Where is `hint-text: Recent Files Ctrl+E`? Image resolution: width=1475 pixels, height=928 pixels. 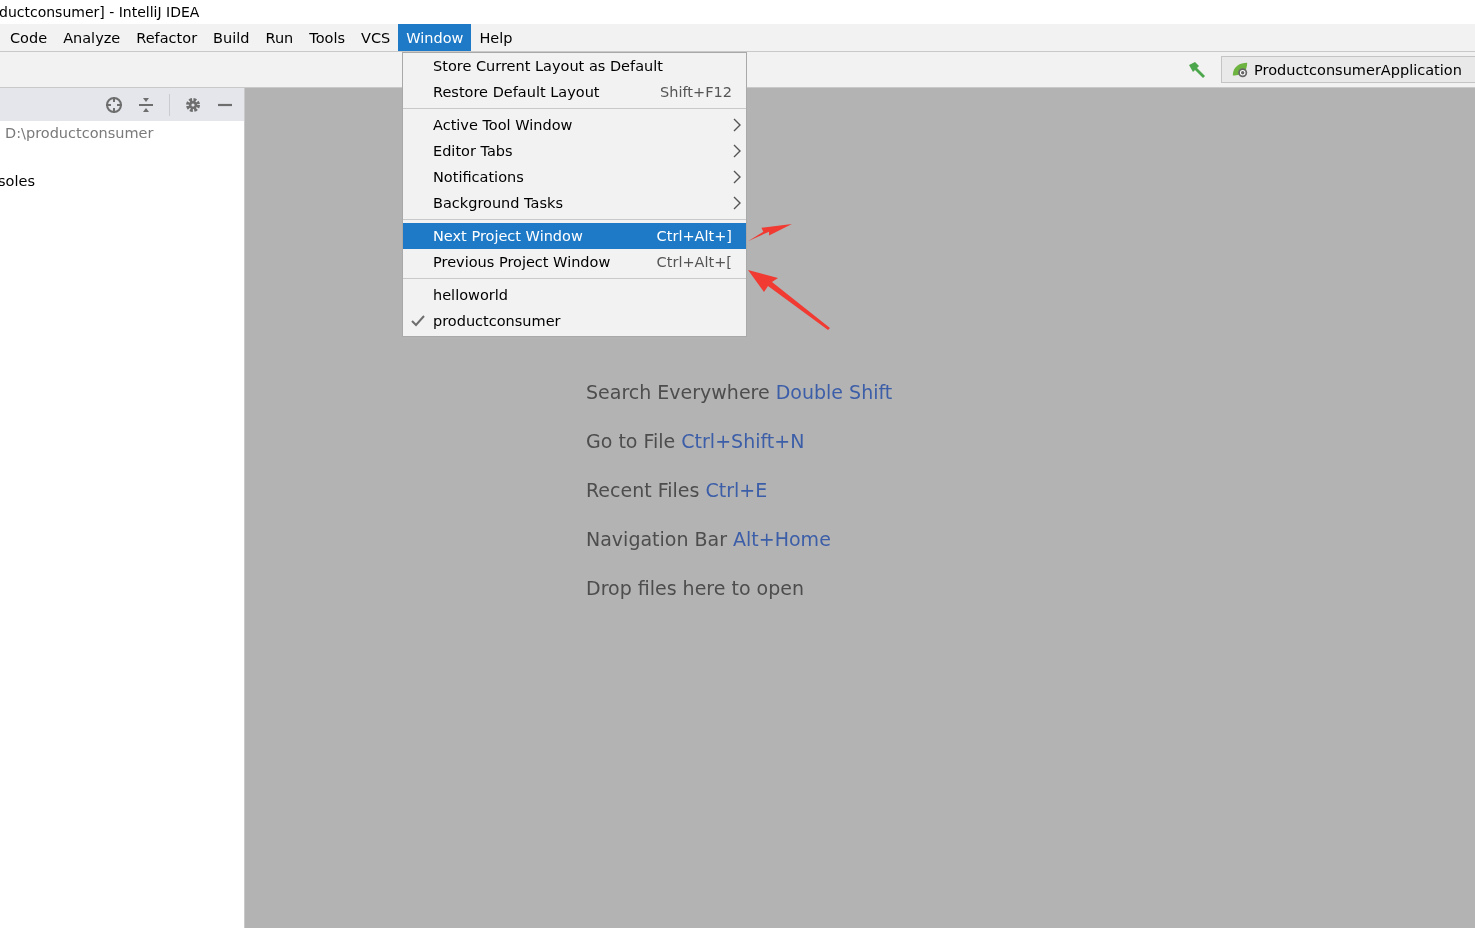 hint-text: Recent Files Ctrl+E is located at coordinates (677, 490).